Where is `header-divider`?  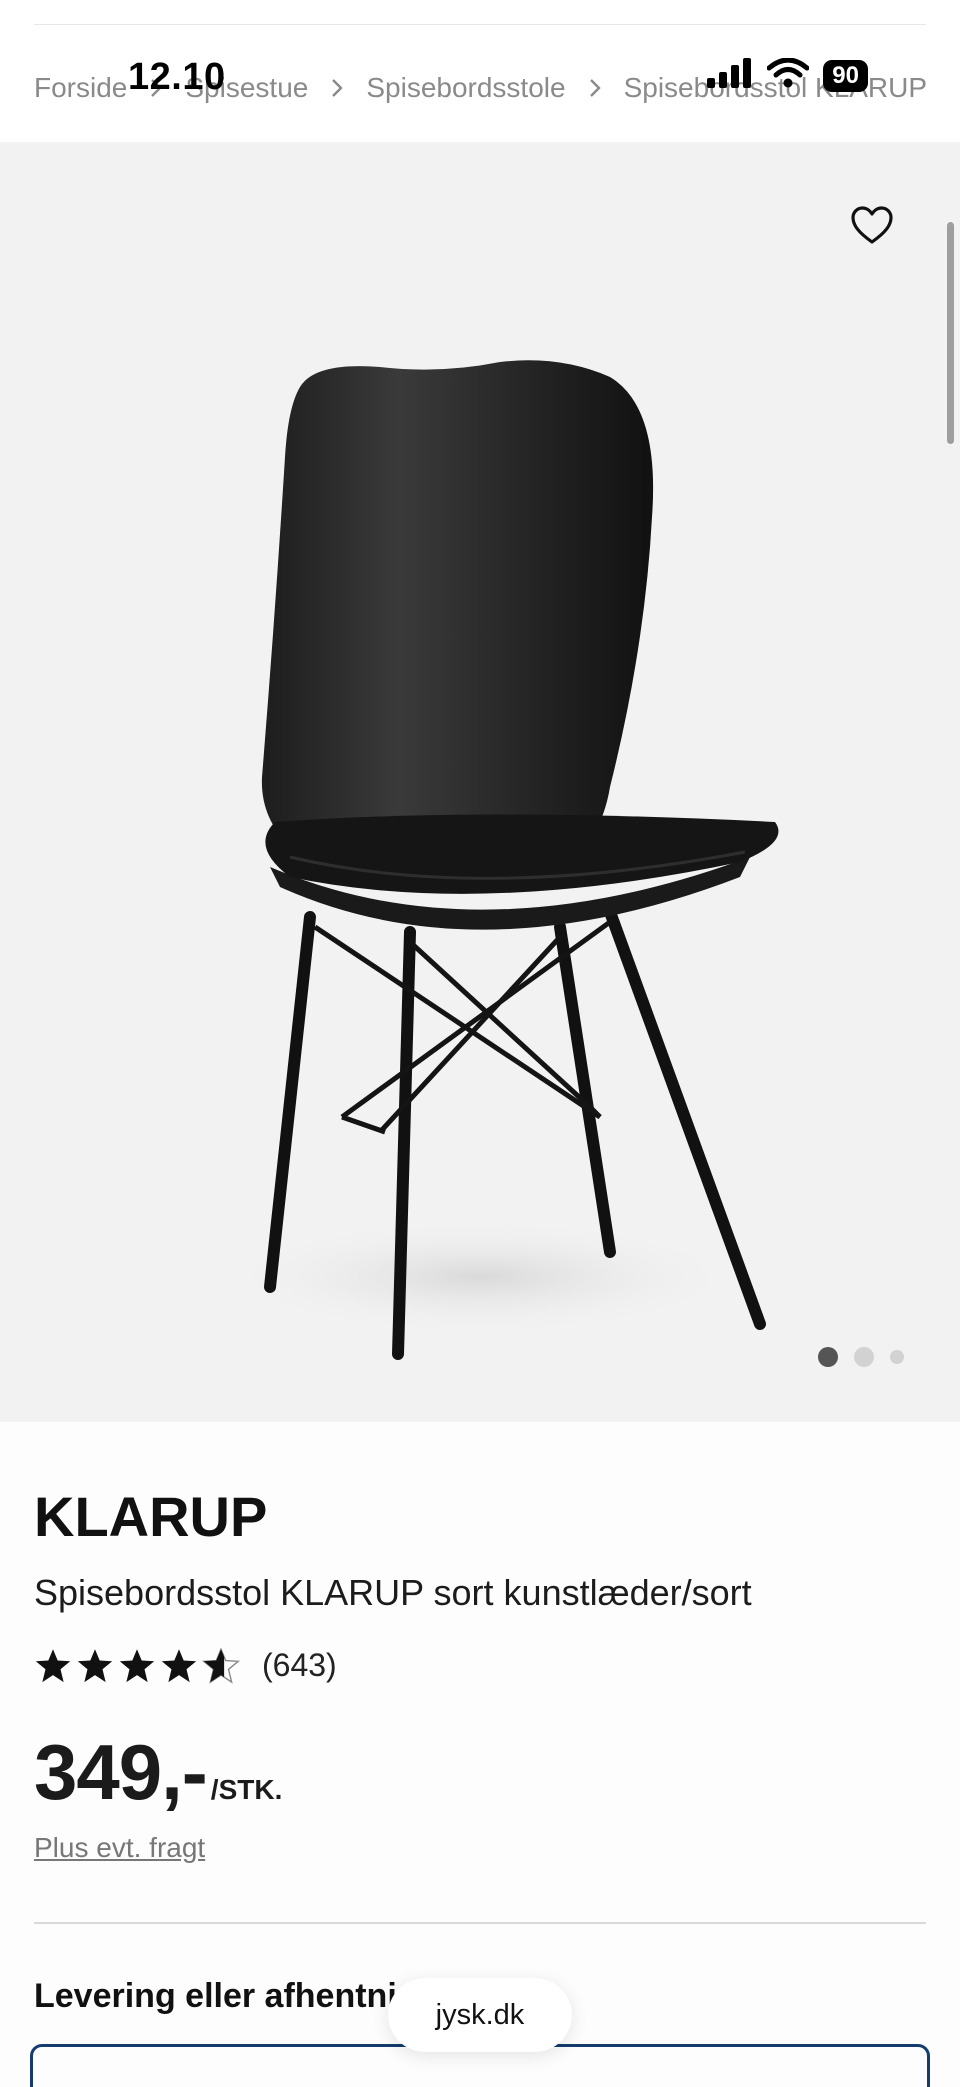
header-divider is located at coordinates (480, 24).